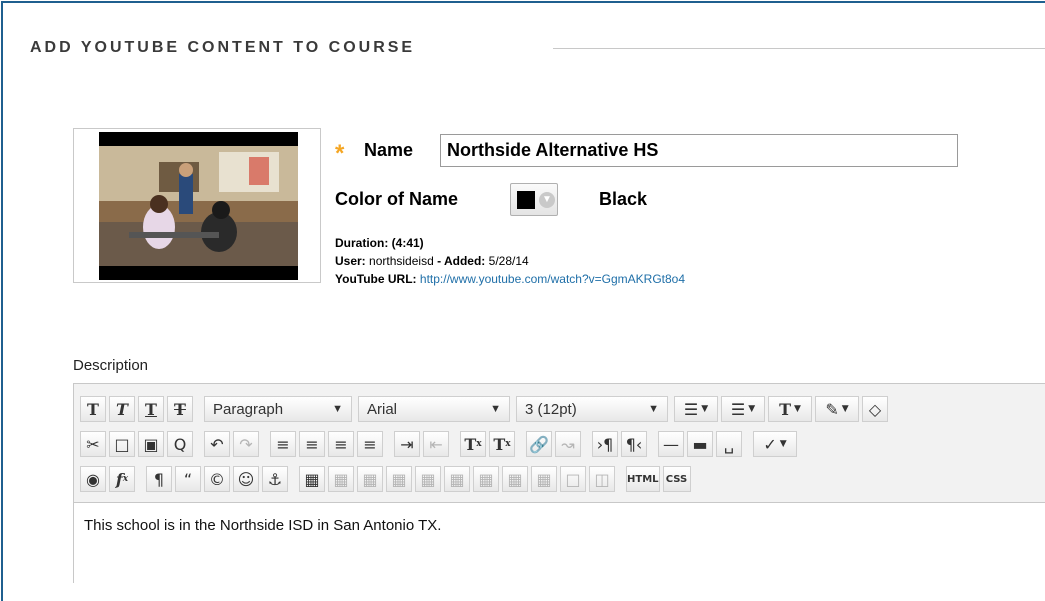  I want to click on format-select: Paragraph ▼, so click(278, 409).